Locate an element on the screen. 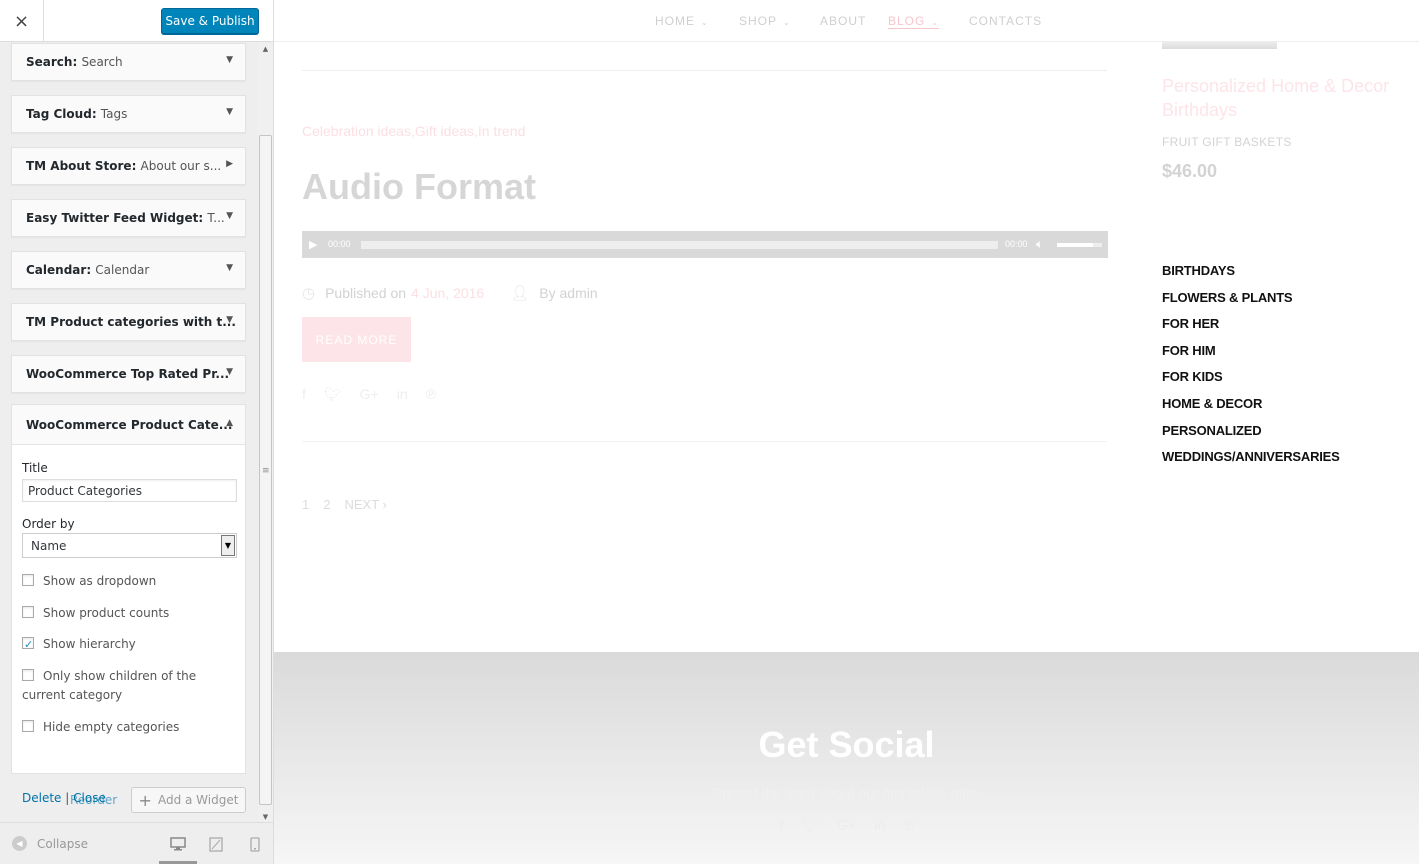  add-widget-button: + Add a Widget is located at coordinates (188, 800).